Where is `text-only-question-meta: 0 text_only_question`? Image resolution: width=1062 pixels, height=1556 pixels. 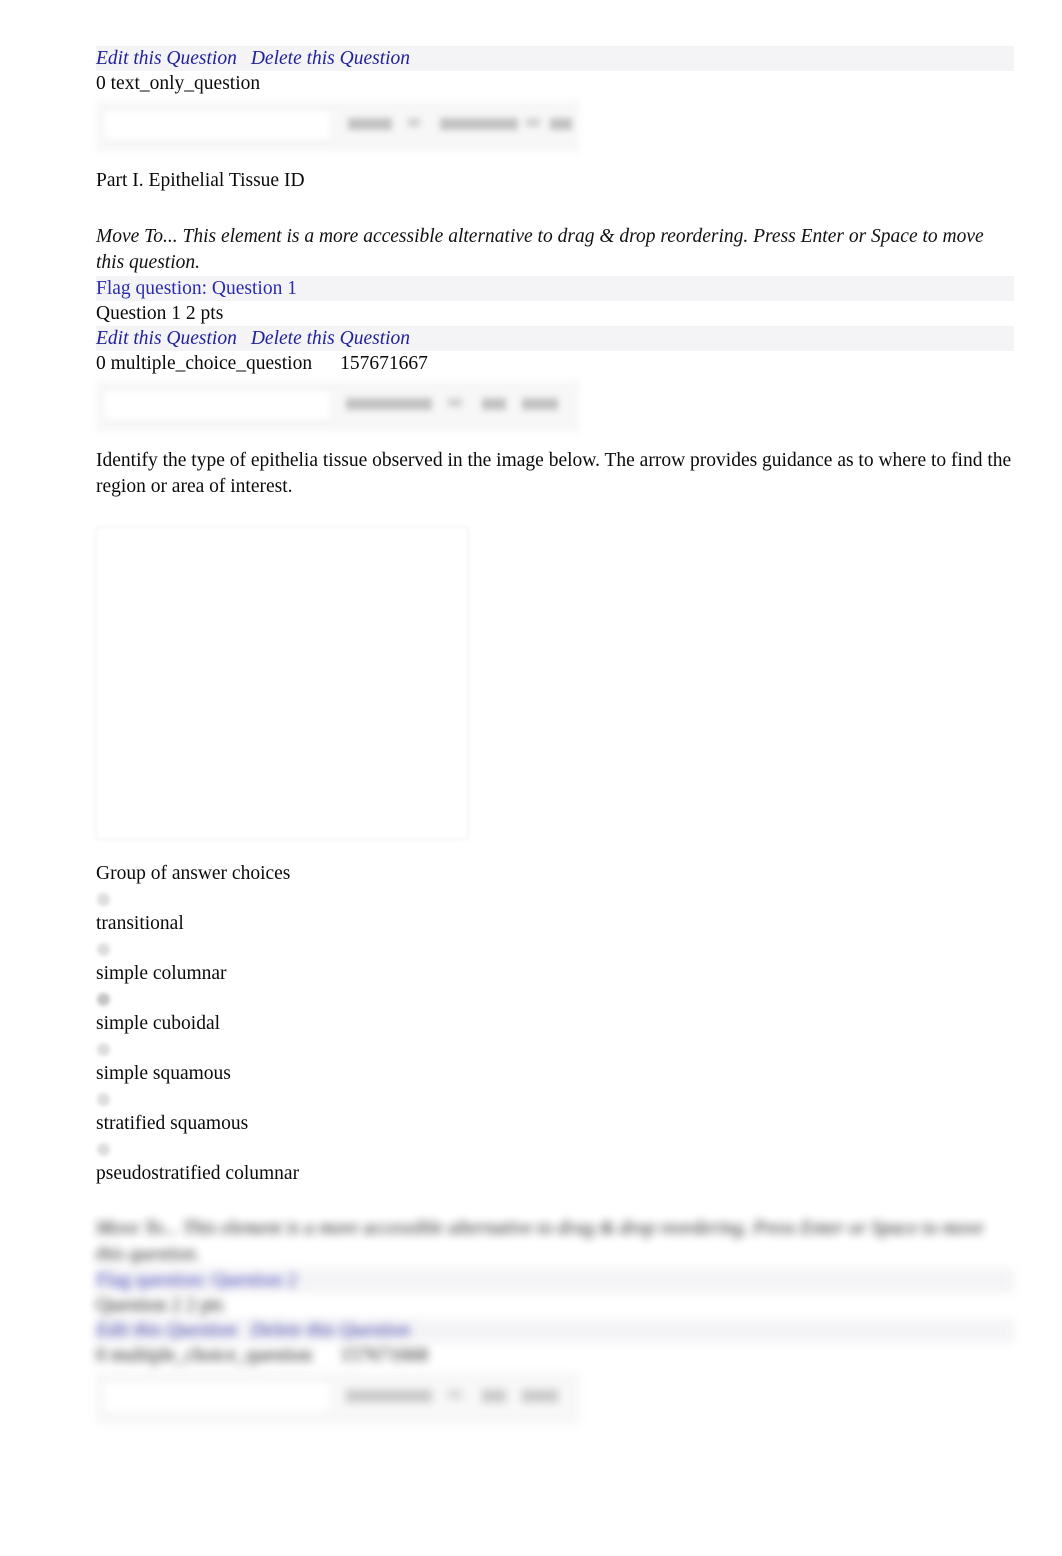
text-only-question-meta: 0 text_only_question is located at coordinates (178, 83).